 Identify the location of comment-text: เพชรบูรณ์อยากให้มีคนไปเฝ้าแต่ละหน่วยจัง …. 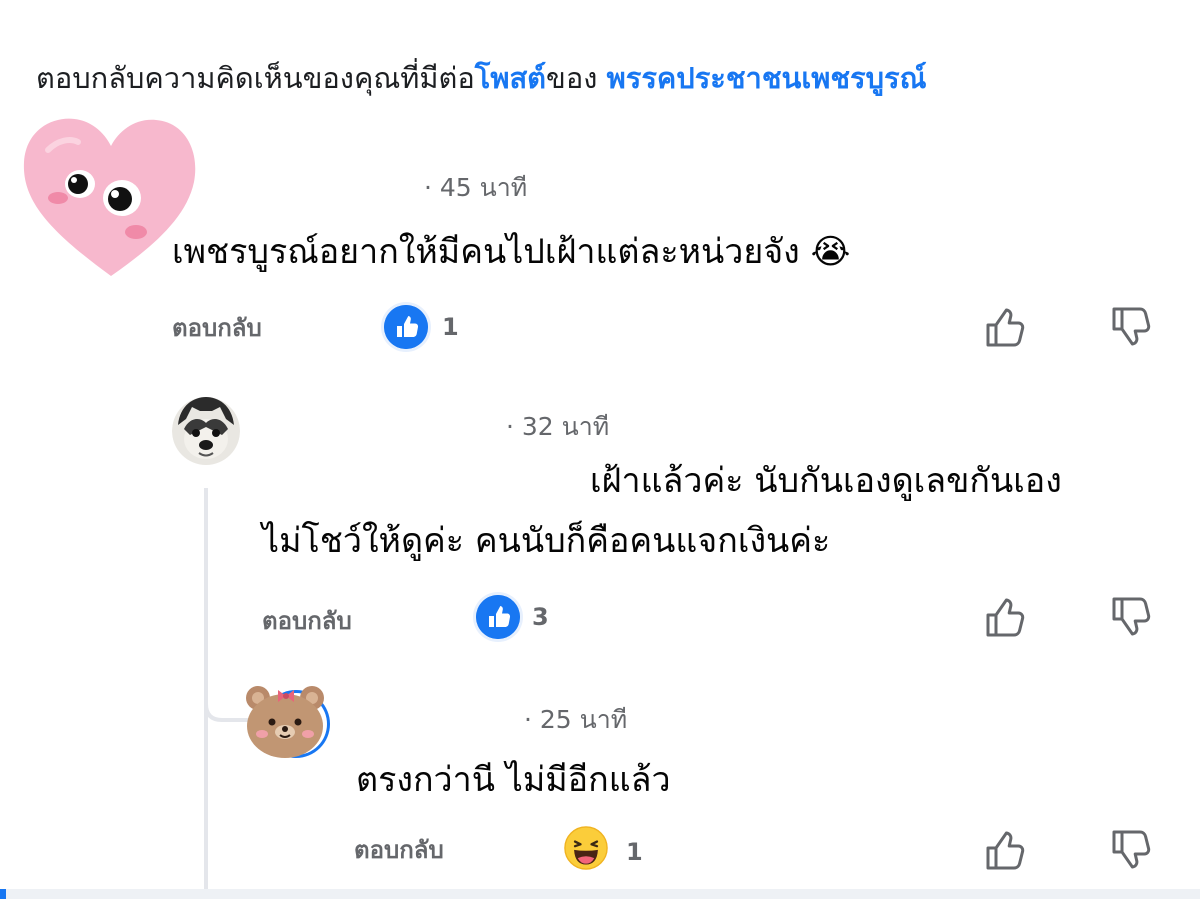
(511, 252).